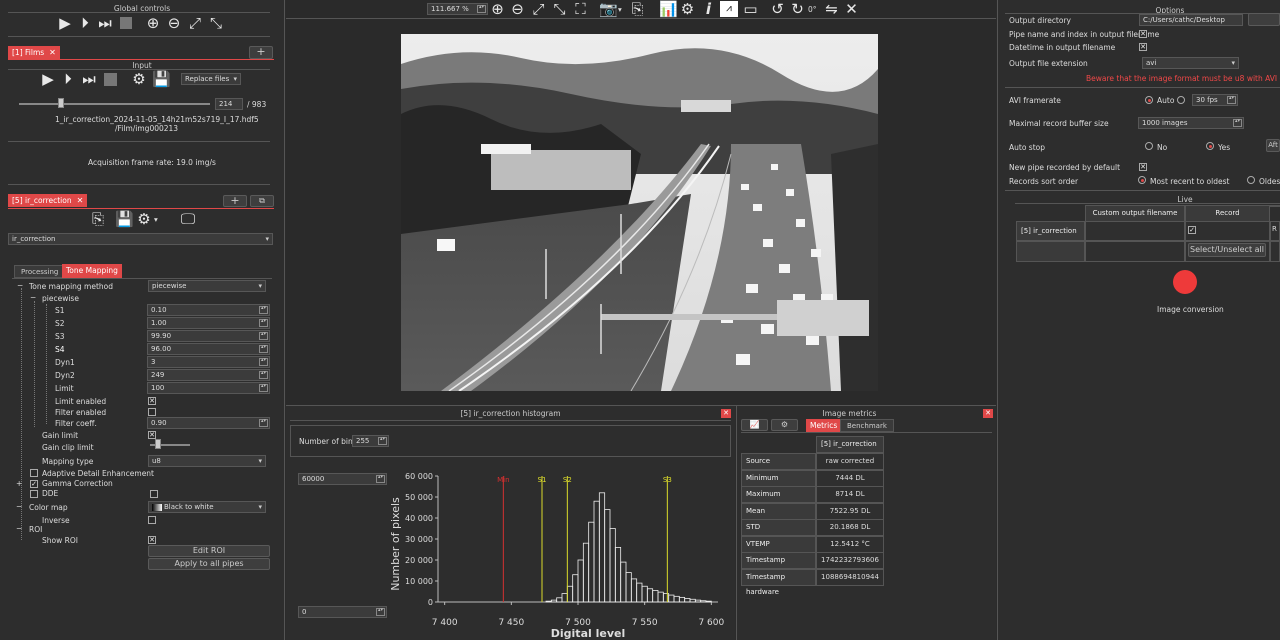  What do you see at coordinates (1215, 100) in the screenshot?
I see `fps-field: 30 fps ▴▾` at bounding box center [1215, 100].